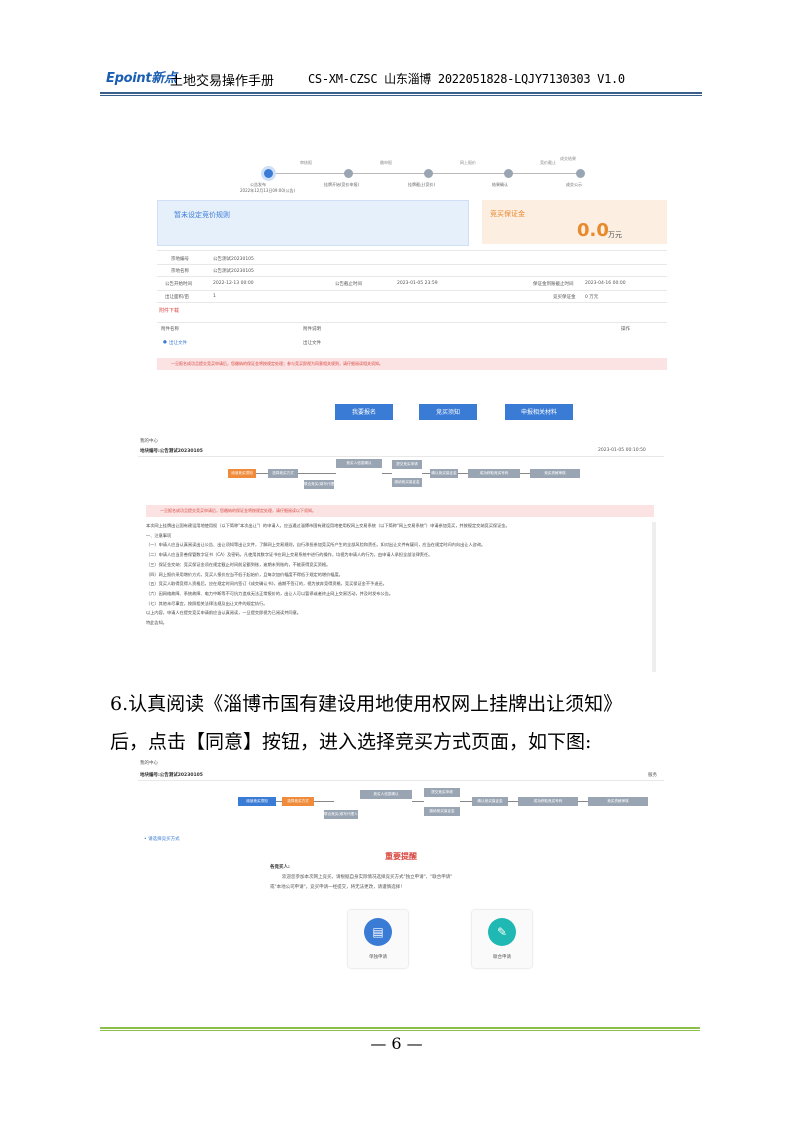 This screenshot has width=793, height=1122. I want to click on joint-apply-label: 联合申请, so click(502, 957).